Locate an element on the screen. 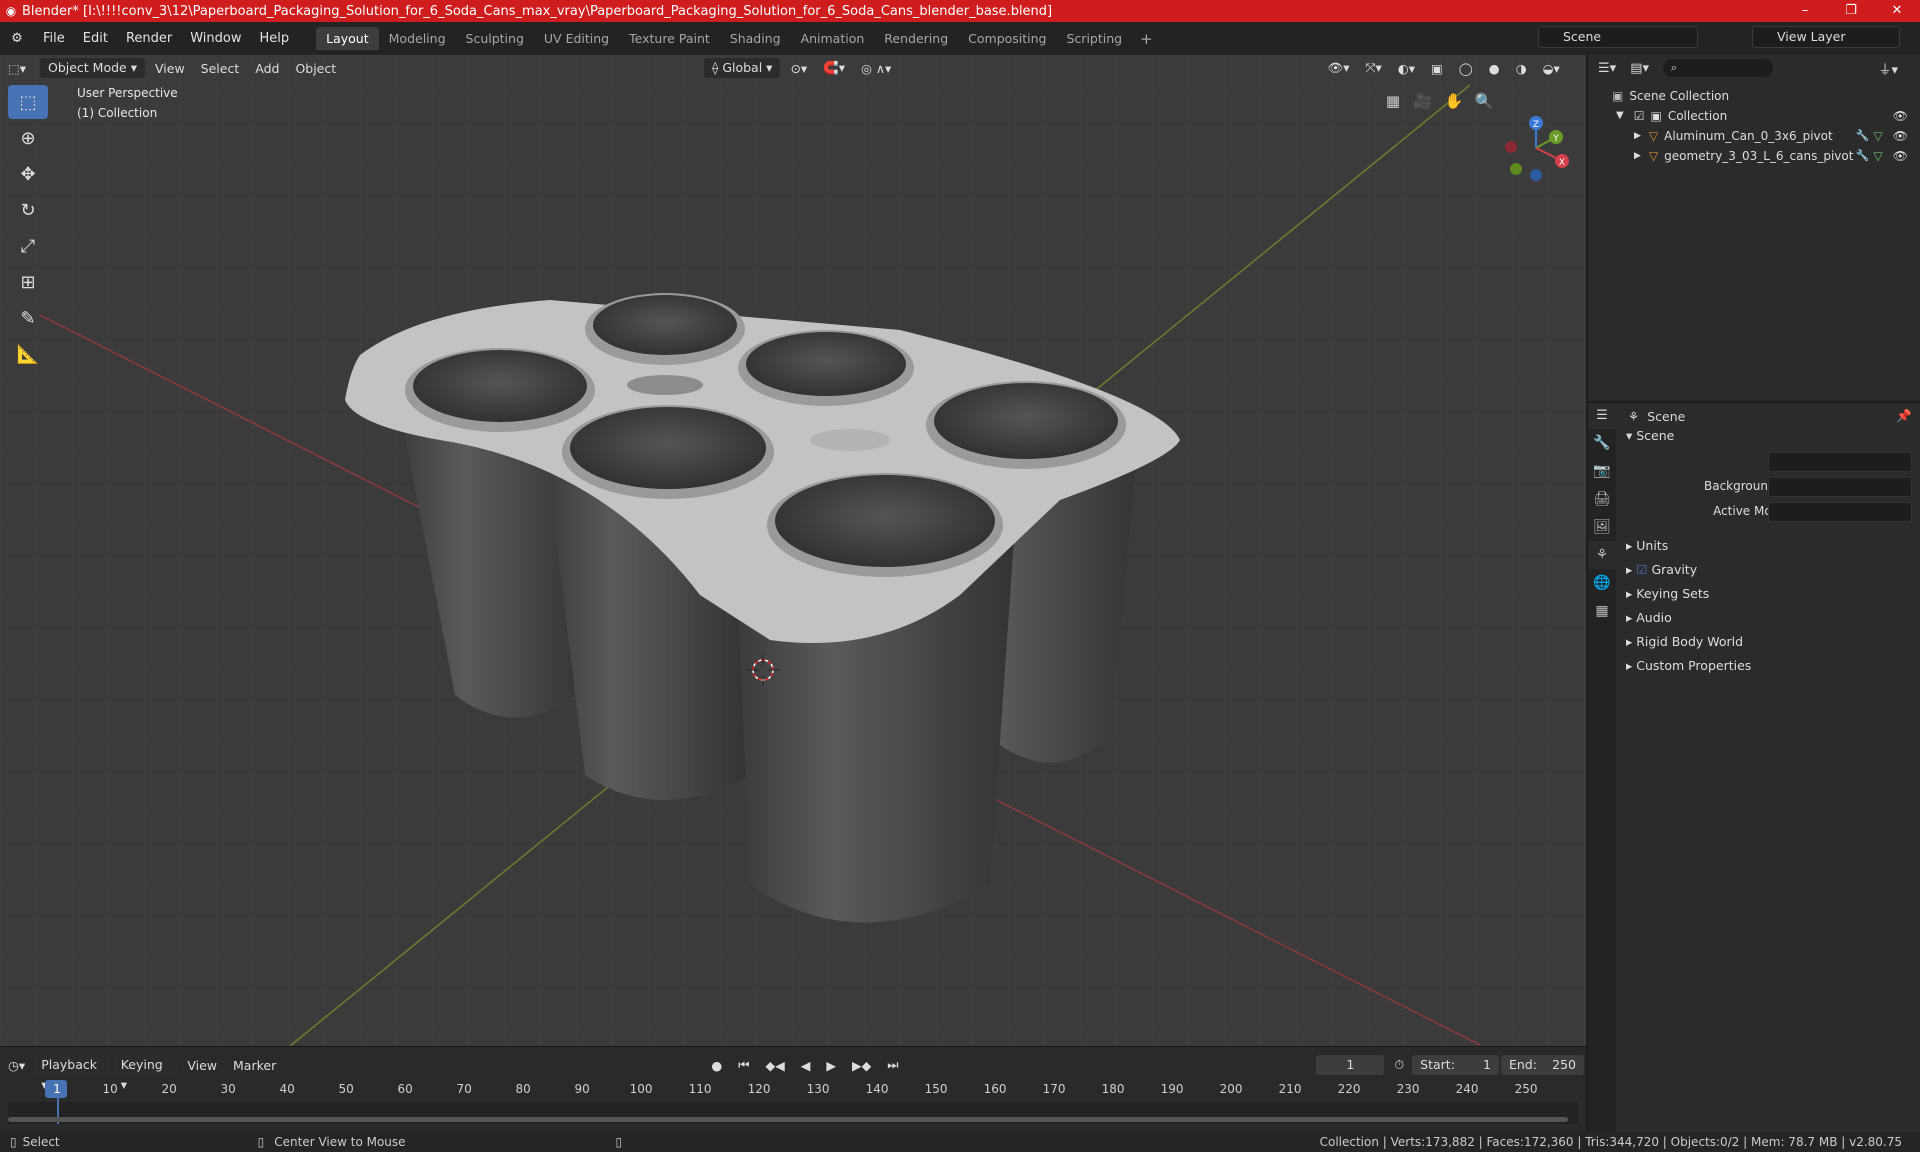 The image size is (1920, 1152). shading-rendered-icon: ◒▾ is located at coordinates (1551, 68).